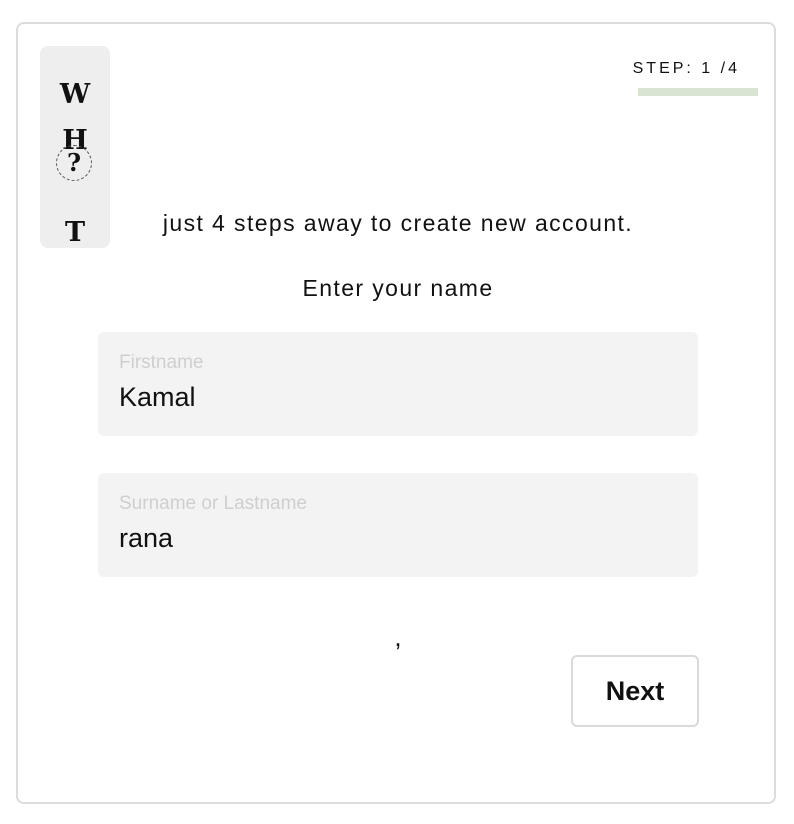 This screenshot has width=794, height=824. Describe the element at coordinates (75, 94) in the screenshot. I see `logo-letter-w: W` at that location.